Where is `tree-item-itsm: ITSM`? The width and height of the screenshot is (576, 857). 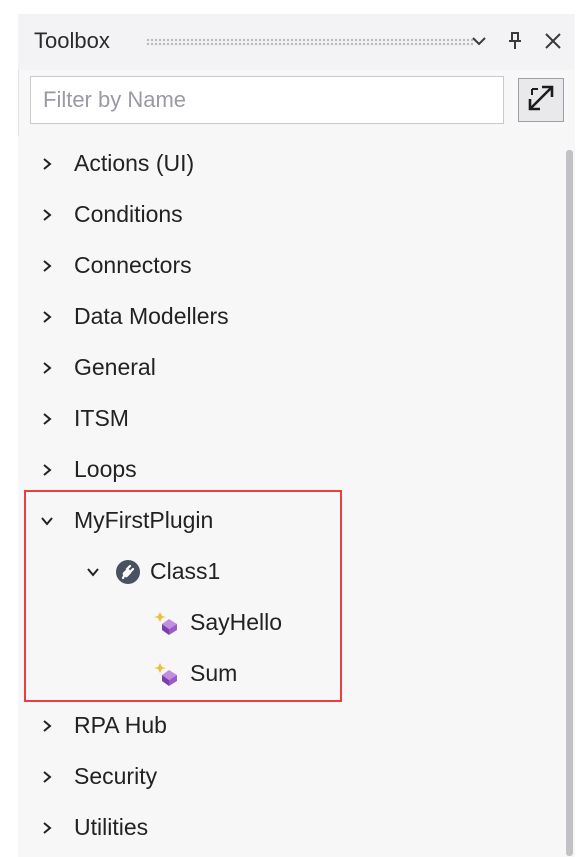 tree-item-itsm: ITSM is located at coordinates (82, 418).